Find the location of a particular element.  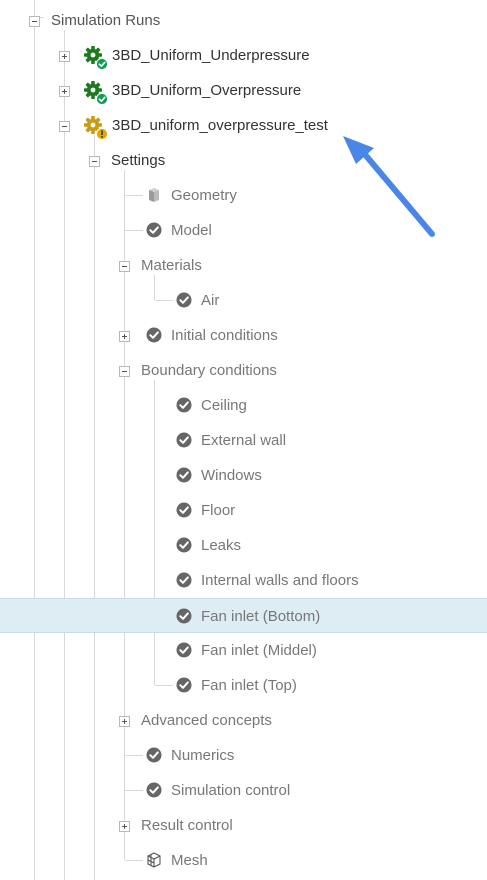

tree-node-windows: Windows is located at coordinates (243, 475).